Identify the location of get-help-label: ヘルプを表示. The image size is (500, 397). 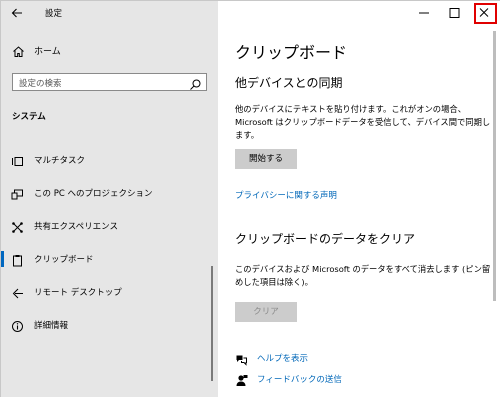
(283, 359).